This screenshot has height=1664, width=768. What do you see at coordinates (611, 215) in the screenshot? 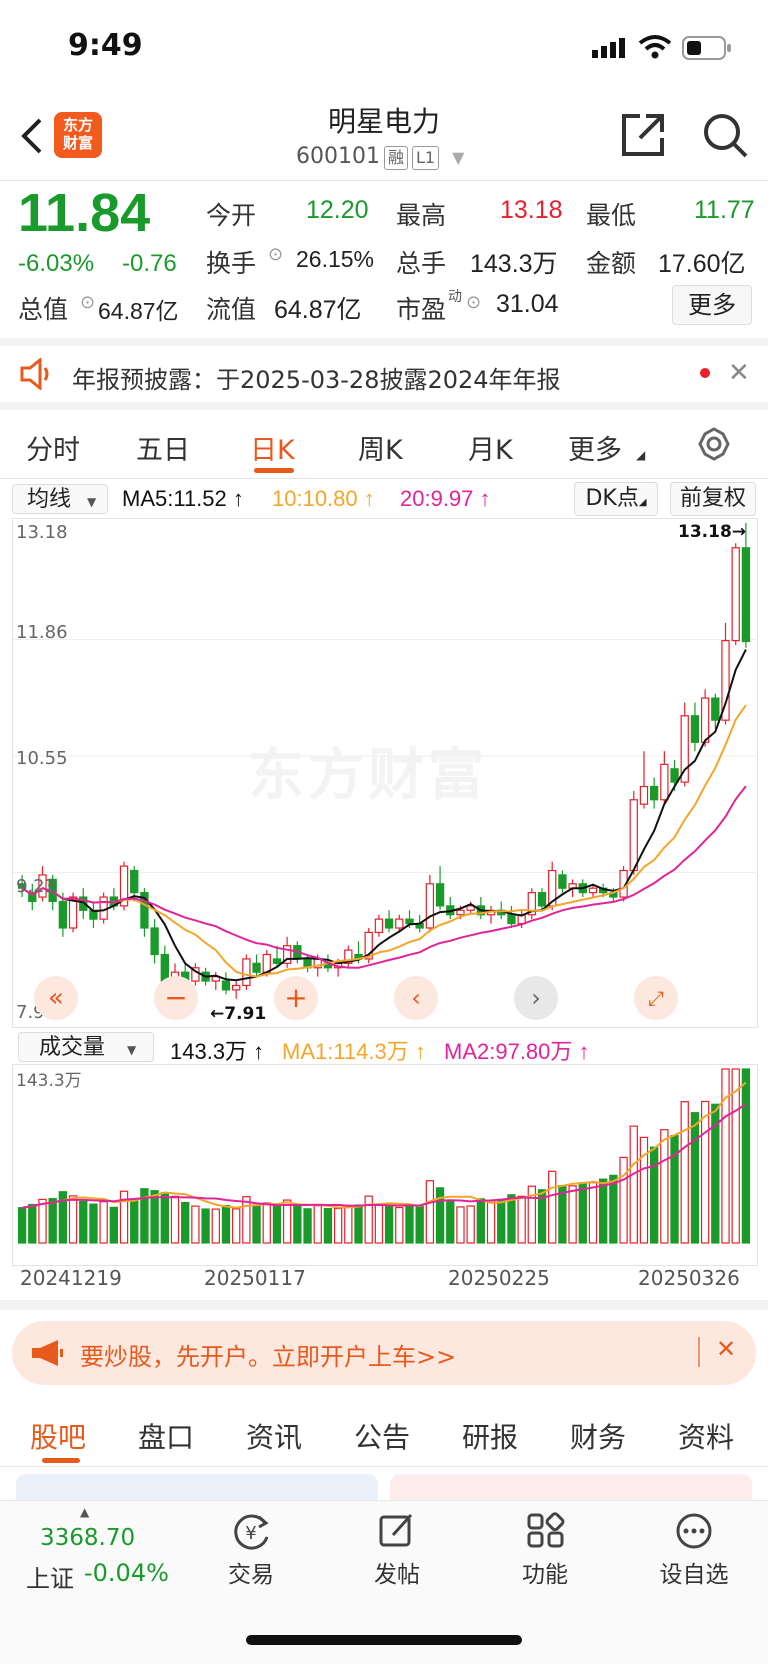
I see `low-label: 最低` at bounding box center [611, 215].